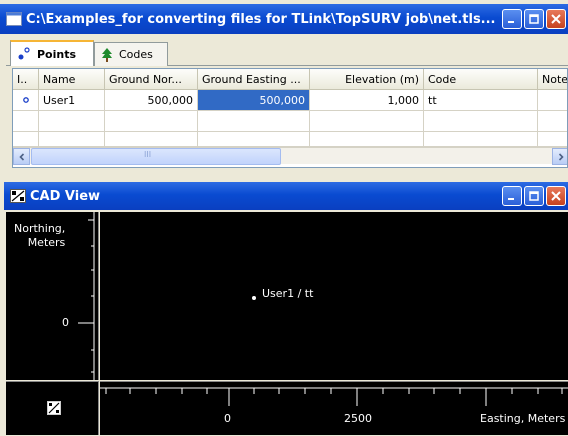 The height and width of the screenshot is (436, 568). I want to click on x-tick-label-2500: 2500, so click(358, 418).